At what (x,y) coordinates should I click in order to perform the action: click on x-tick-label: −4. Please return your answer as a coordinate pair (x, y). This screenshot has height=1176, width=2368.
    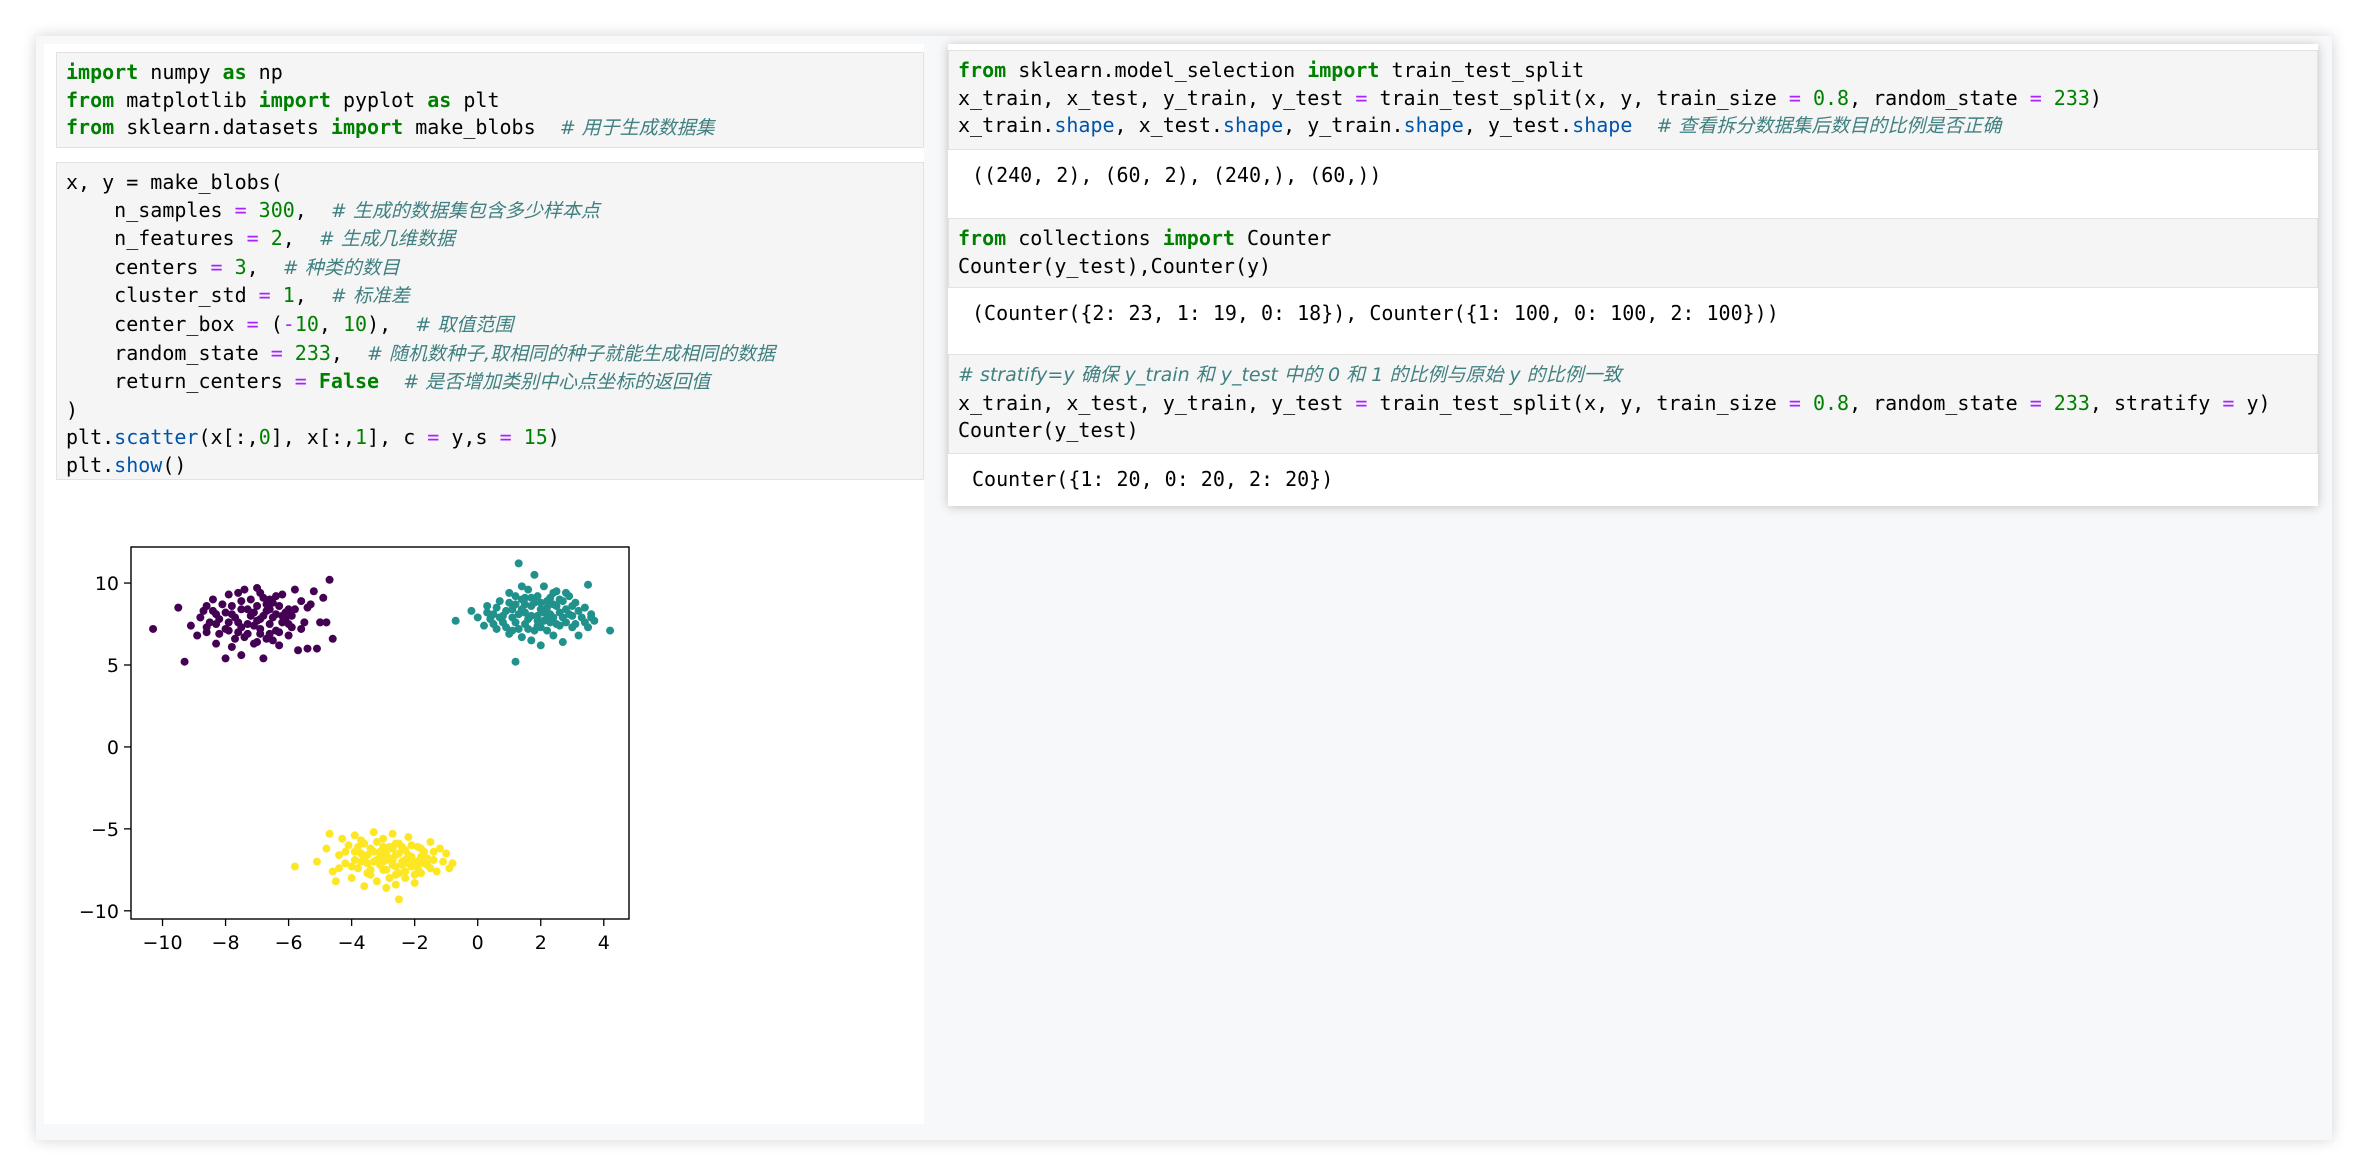
    Looking at the image, I should click on (352, 943).